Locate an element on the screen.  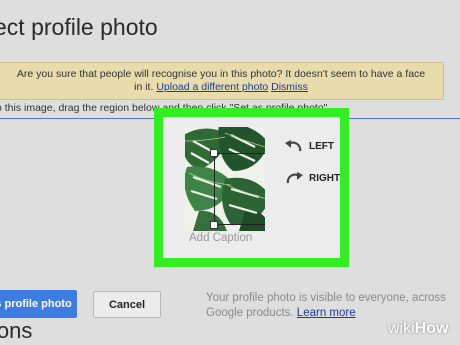
rotate-right-icon is located at coordinates (294, 178).